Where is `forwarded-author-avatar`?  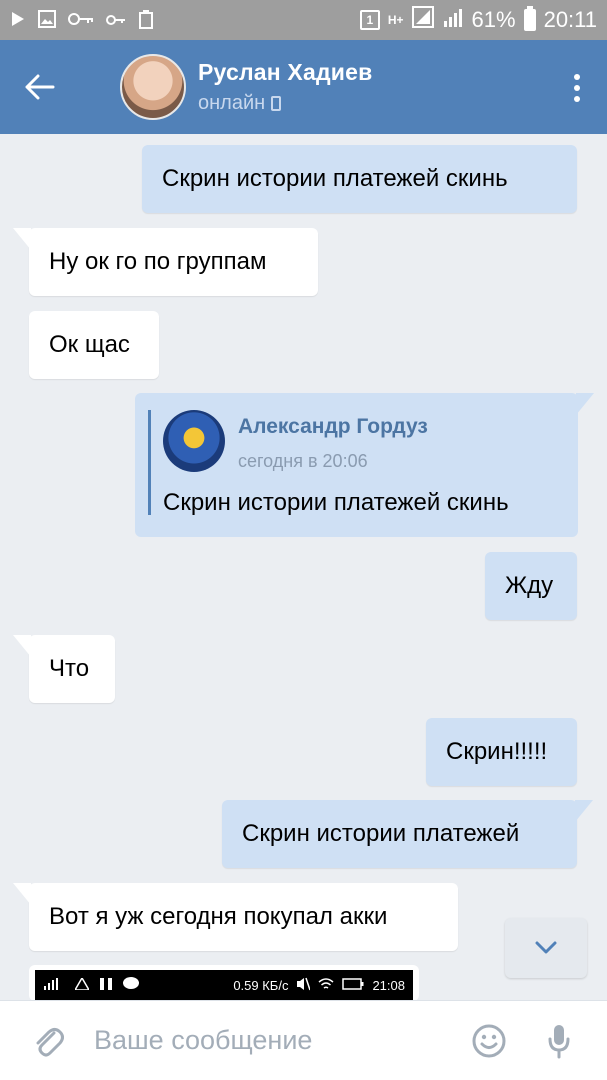
forwarded-author-avatar is located at coordinates (194, 441).